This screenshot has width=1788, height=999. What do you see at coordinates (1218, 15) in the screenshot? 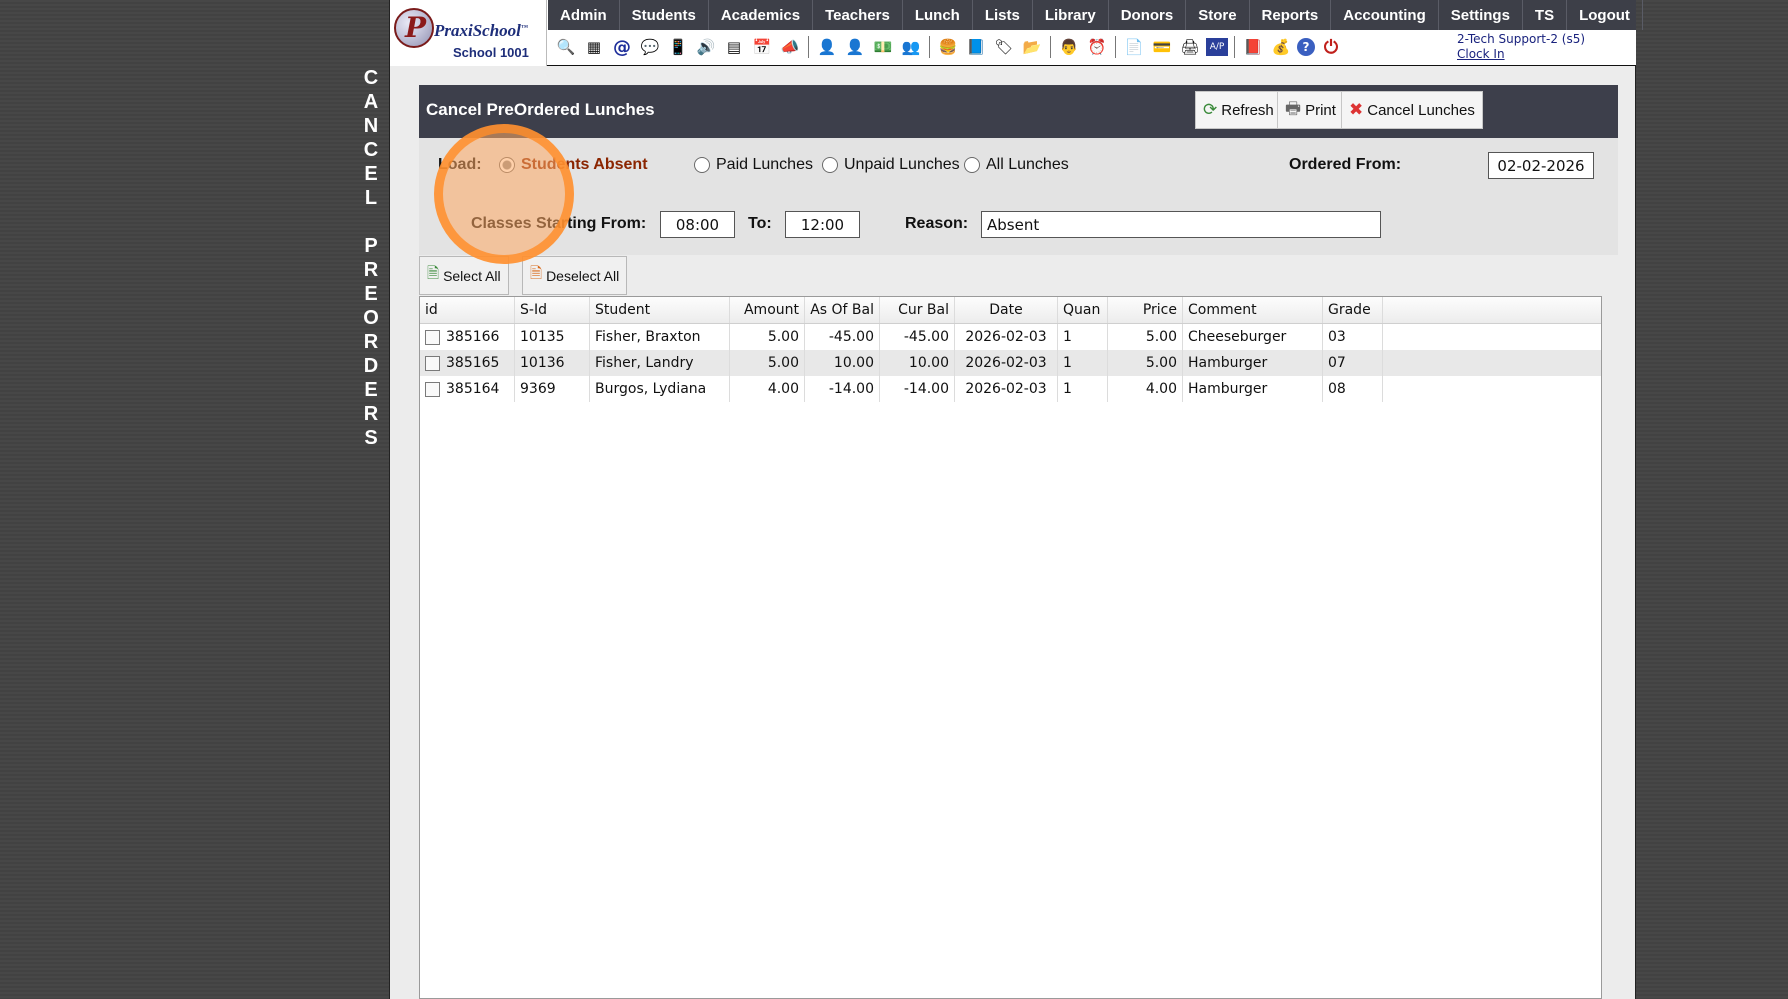
I see `menu-store: Store` at bounding box center [1218, 15].